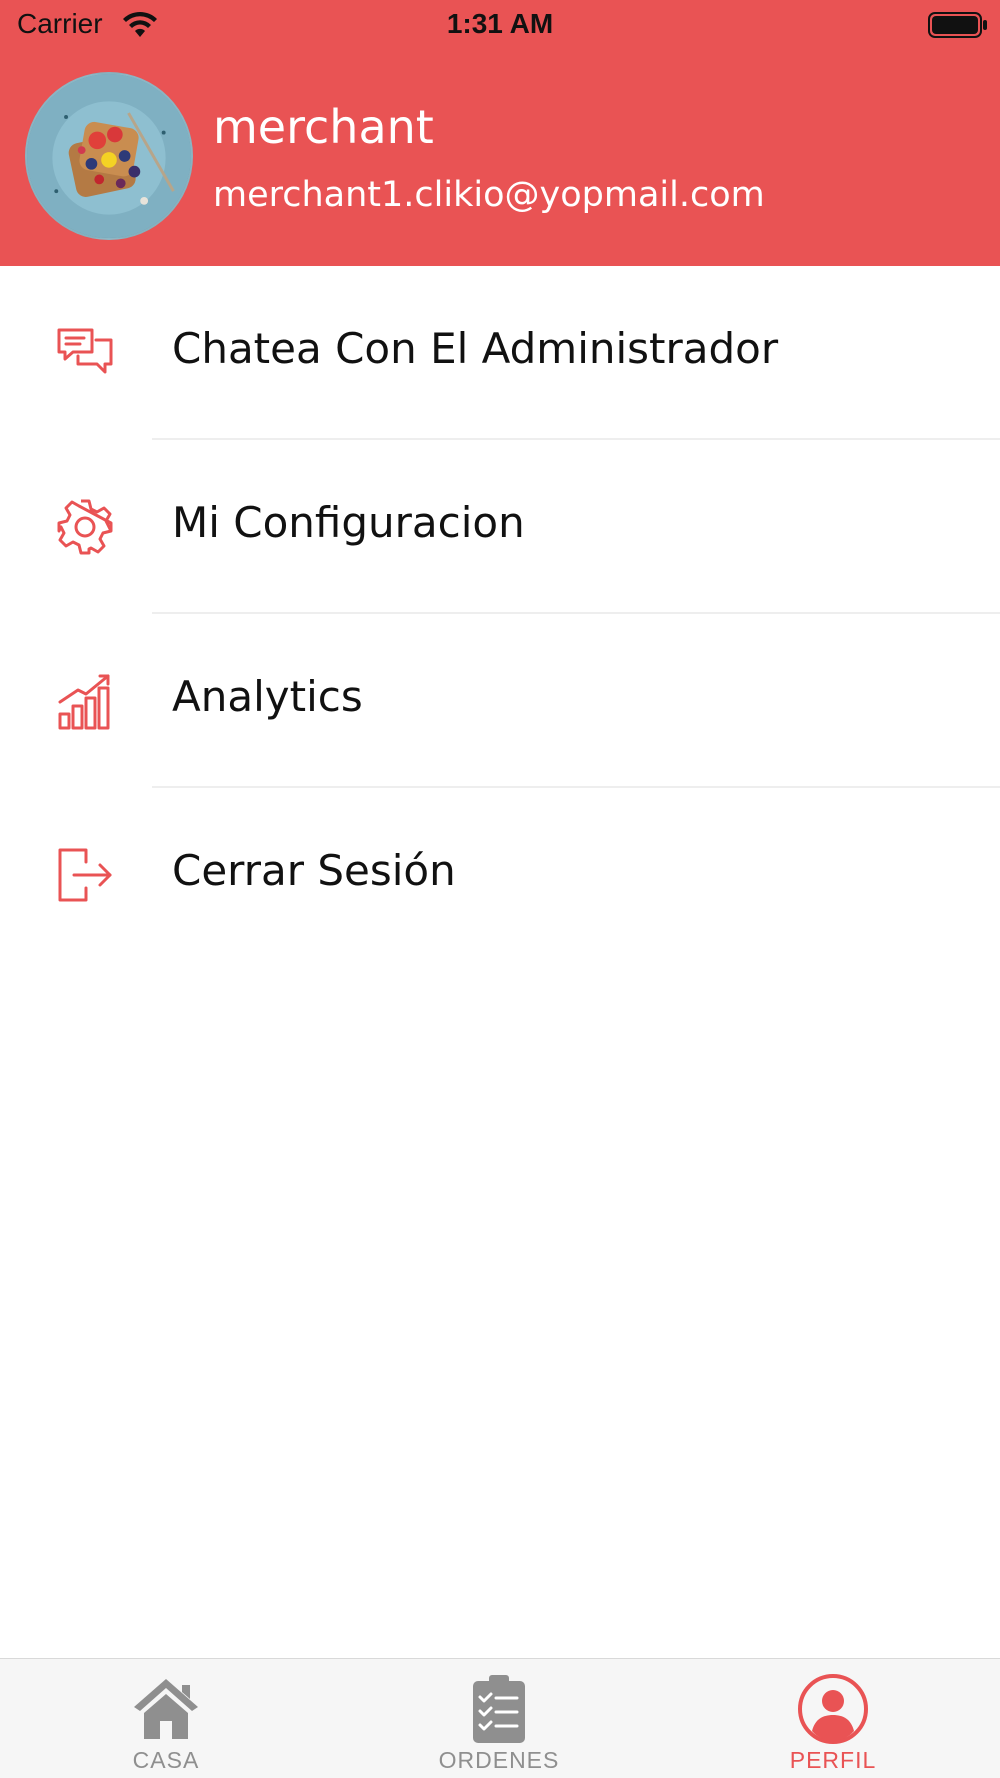  I want to click on tab-label: PERFIL, so click(833, 1760).